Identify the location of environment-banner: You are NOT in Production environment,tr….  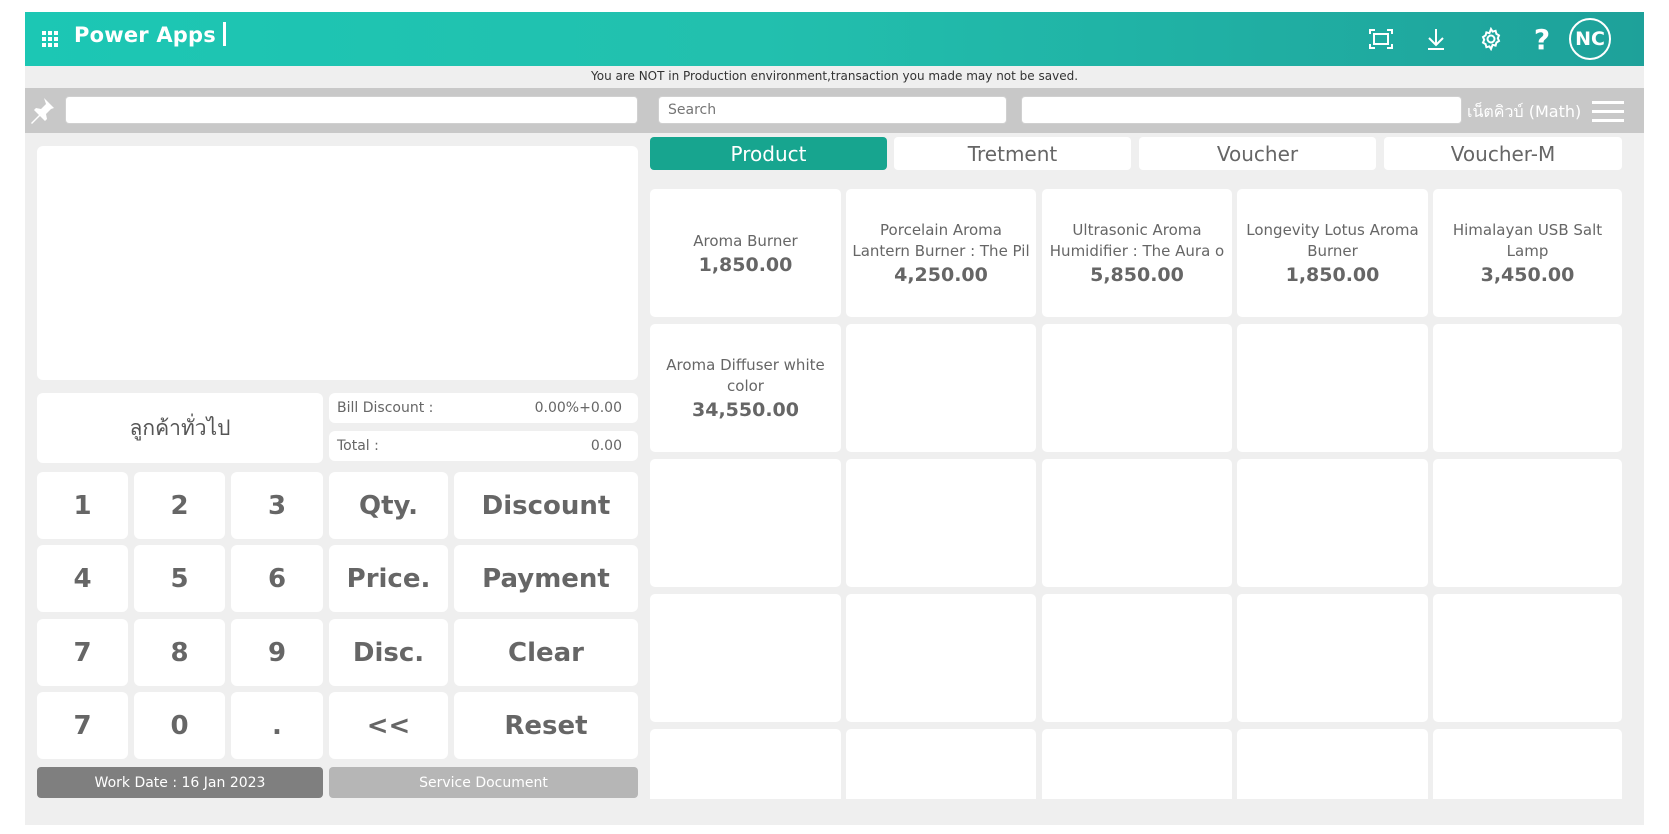
(834, 76).